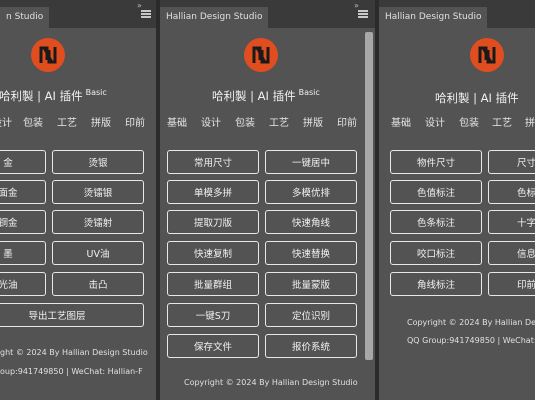  Describe the element at coordinates (214, 17) in the screenshot. I see `panel-2-tab: Hallian Design Studio` at that location.